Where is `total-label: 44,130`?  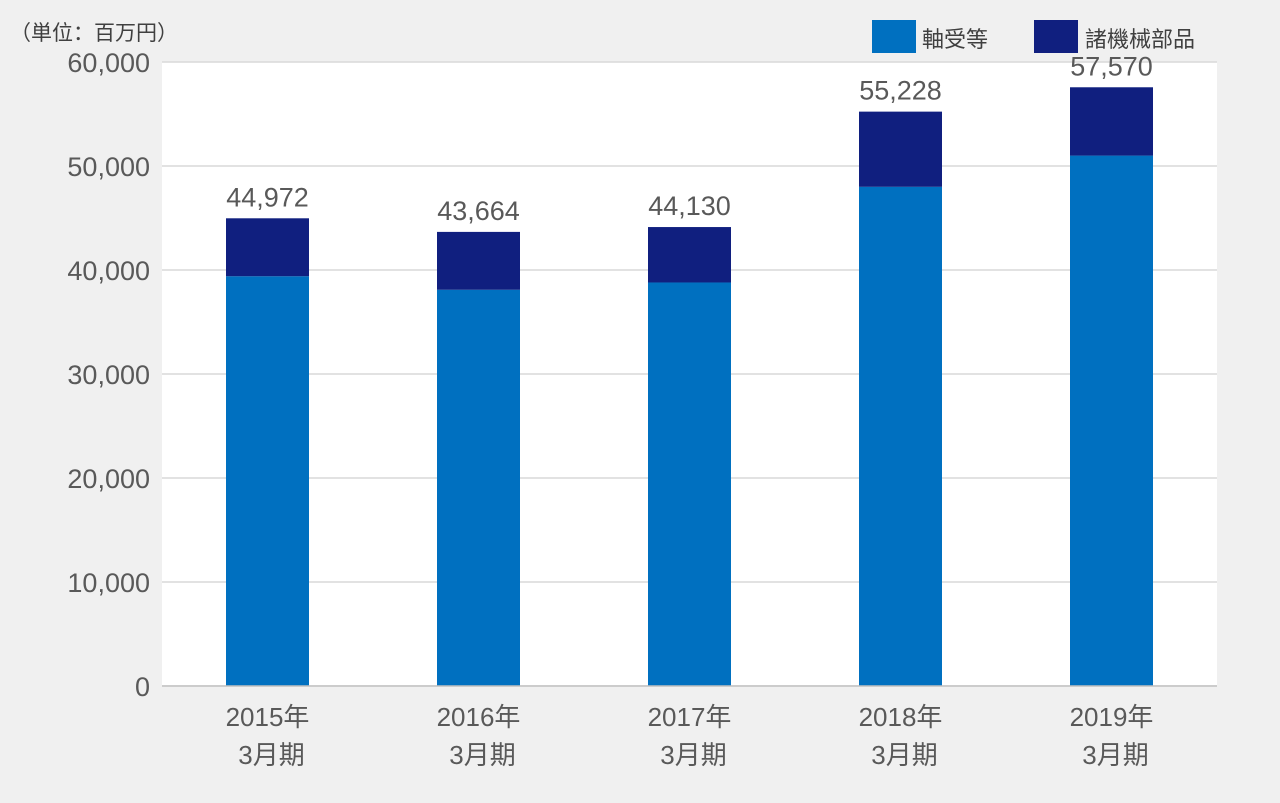 total-label: 44,130 is located at coordinates (689, 206).